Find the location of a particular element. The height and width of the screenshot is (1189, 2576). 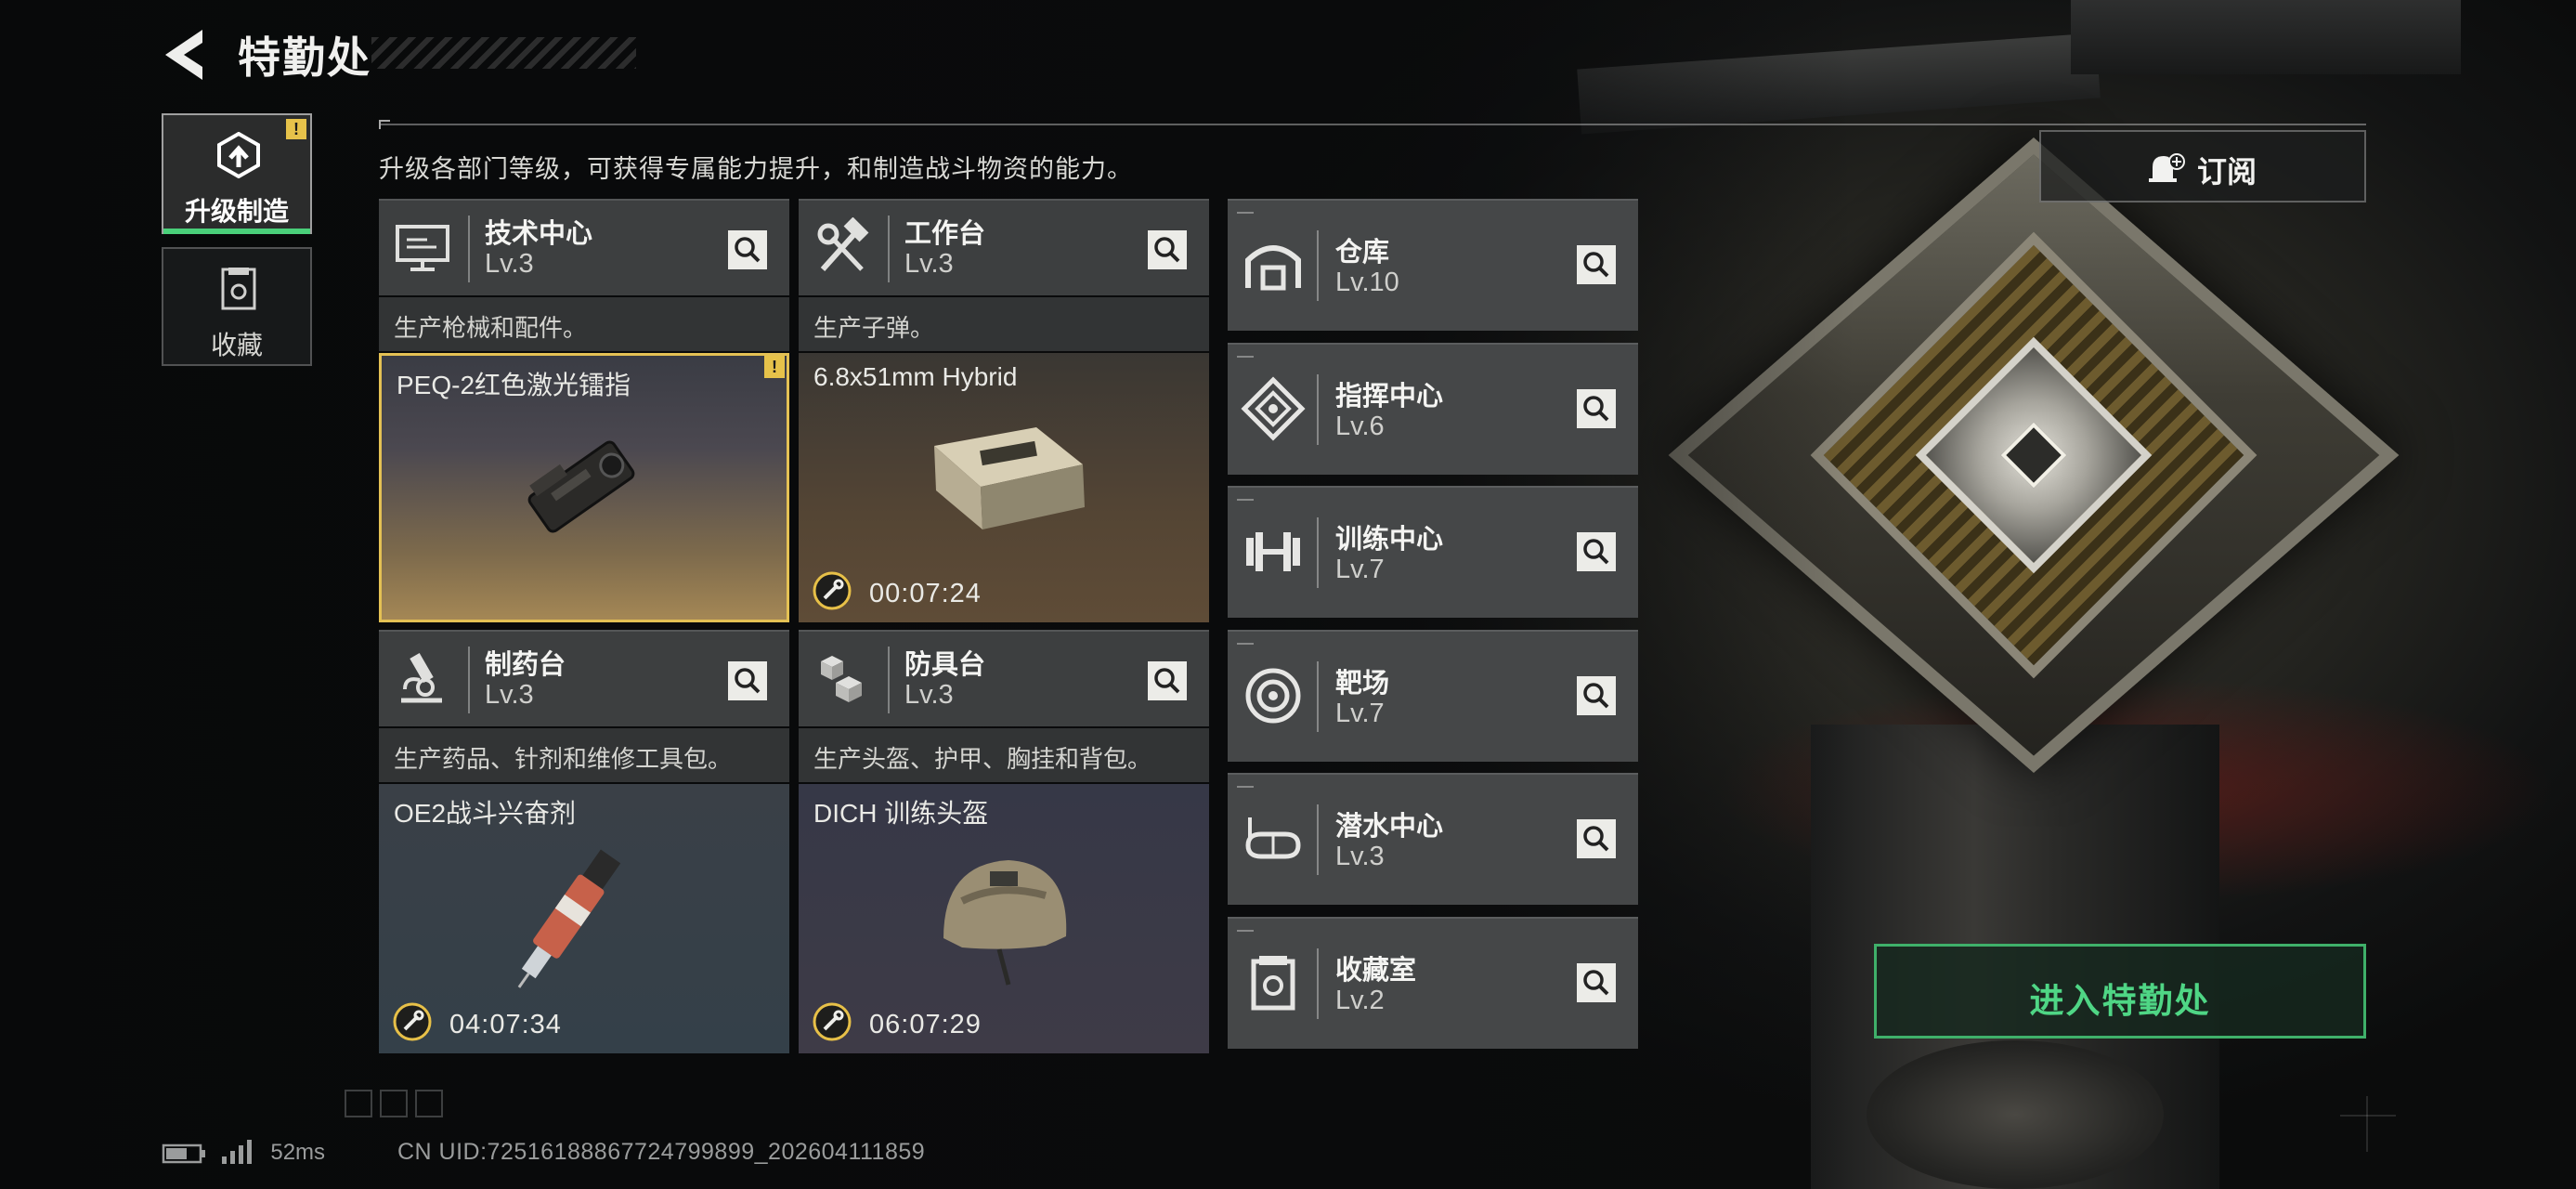

description-text: 生产枪械和配件。 is located at coordinates (491, 328).